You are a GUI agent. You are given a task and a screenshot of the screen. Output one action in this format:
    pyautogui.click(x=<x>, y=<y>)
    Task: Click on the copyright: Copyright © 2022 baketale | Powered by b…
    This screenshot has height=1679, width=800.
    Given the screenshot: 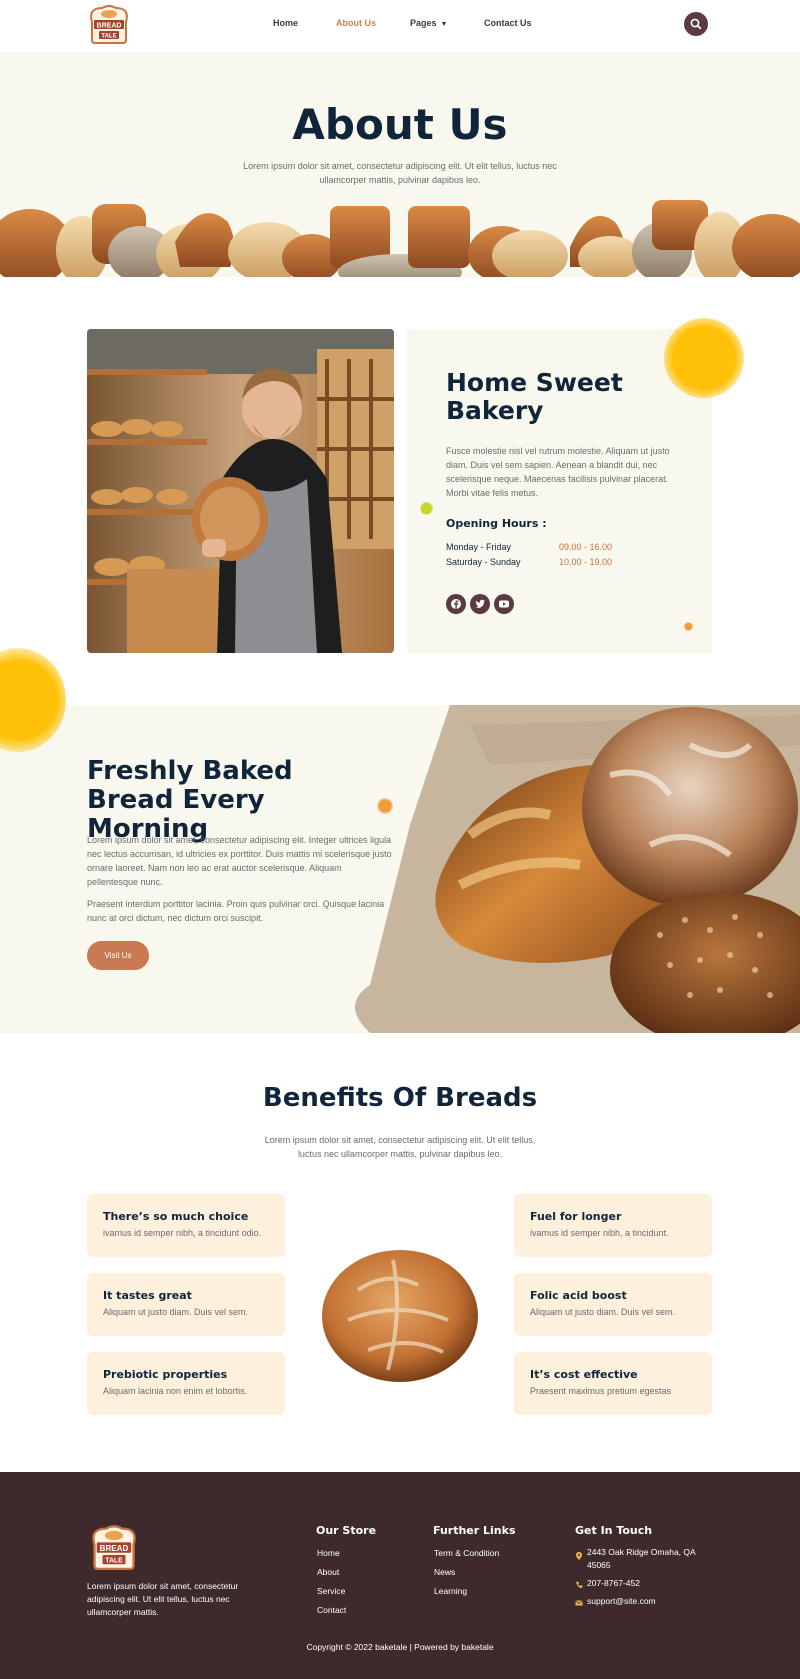 What is the action you would take?
    pyautogui.click(x=400, y=1647)
    